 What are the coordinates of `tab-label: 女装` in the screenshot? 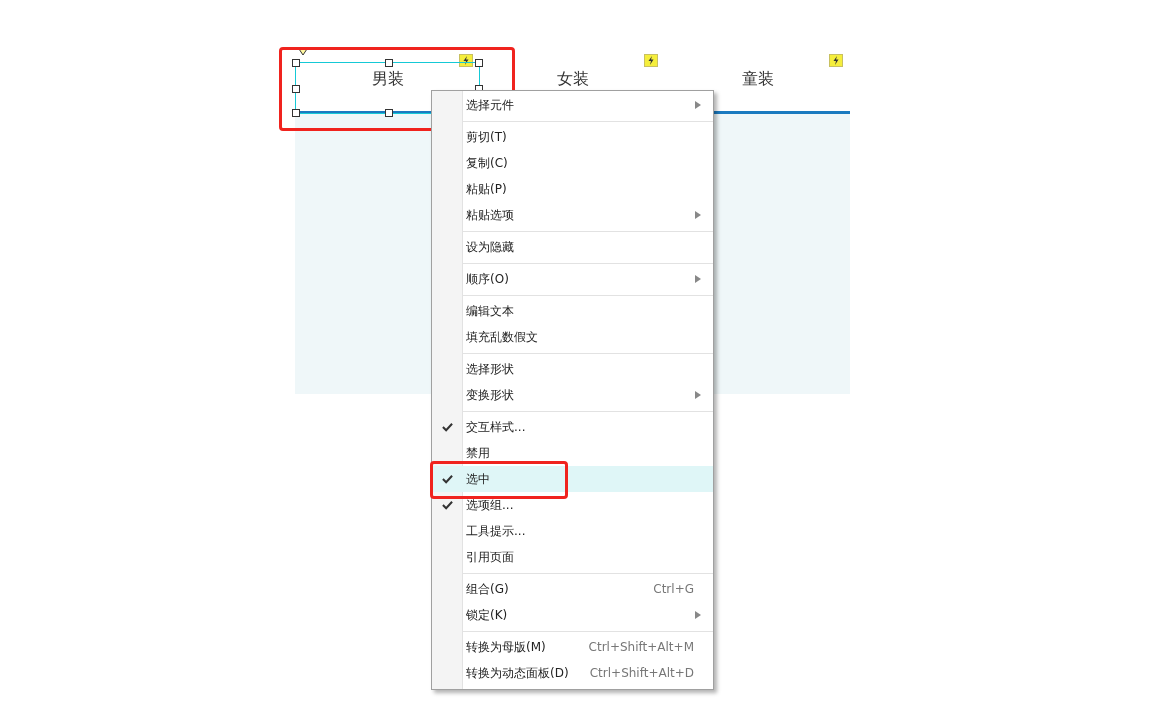 It's located at (572, 79).